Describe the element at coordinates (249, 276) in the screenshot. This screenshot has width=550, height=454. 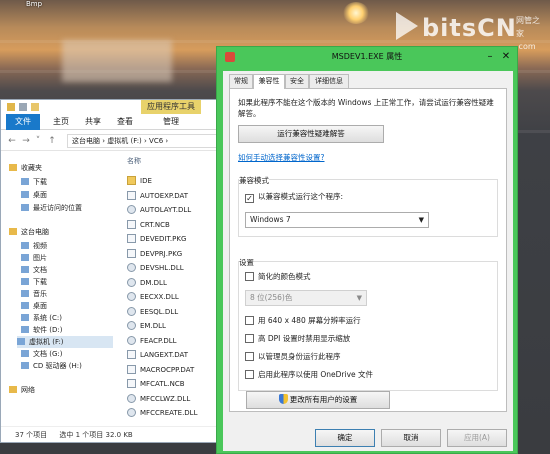
I see `reduced-color-checkbox` at that location.